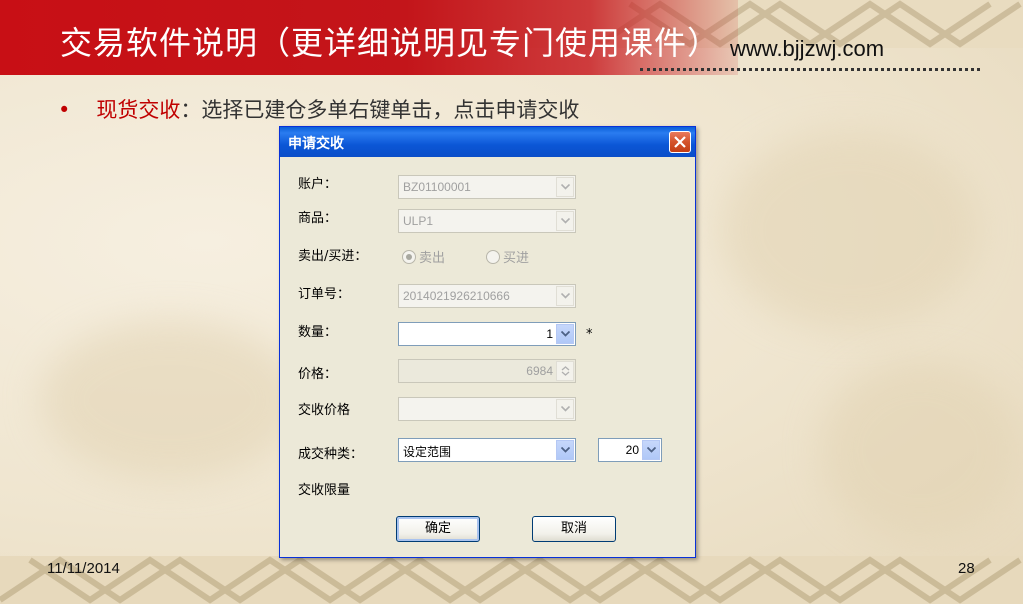 The height and width of the screenshot is (604, 1023). What do you see at coordinates (920, 450) in the screenshot?
I see `background-plum-branch` at bounding box center [920, 450].